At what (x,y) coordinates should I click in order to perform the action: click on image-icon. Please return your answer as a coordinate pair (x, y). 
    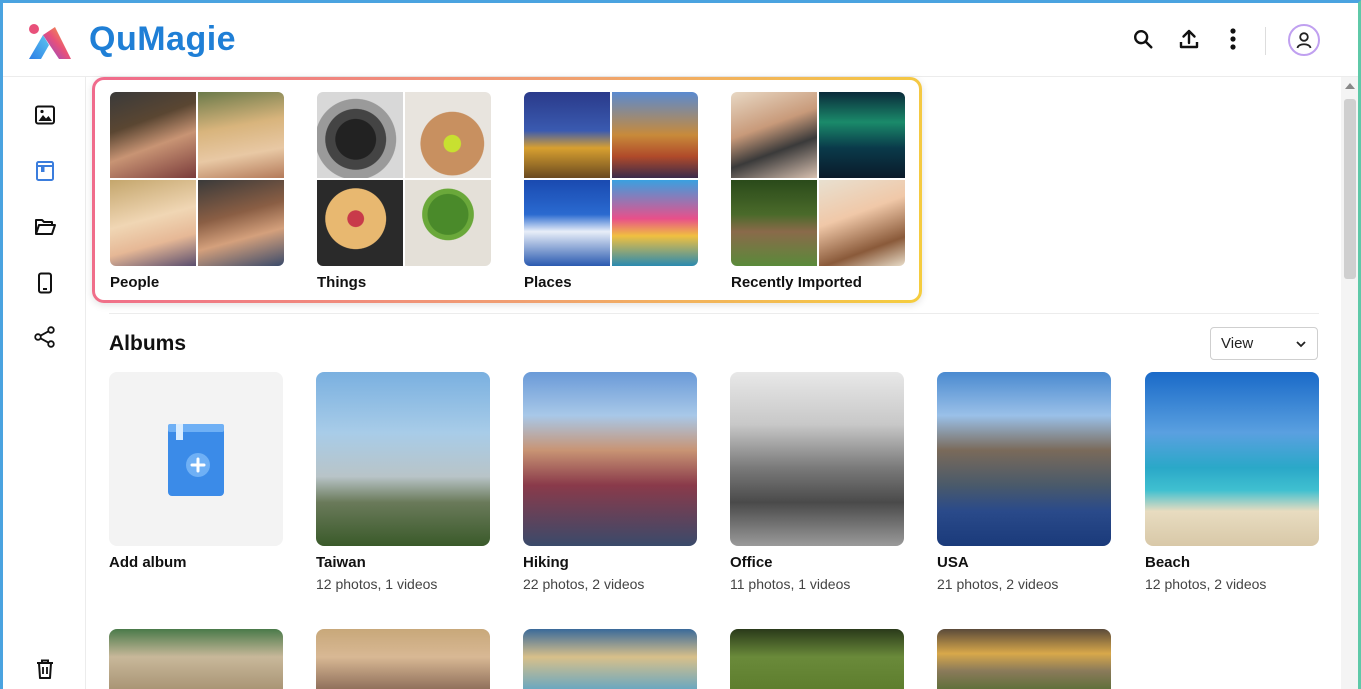
    Looking at the image, I should click on (45, 115).